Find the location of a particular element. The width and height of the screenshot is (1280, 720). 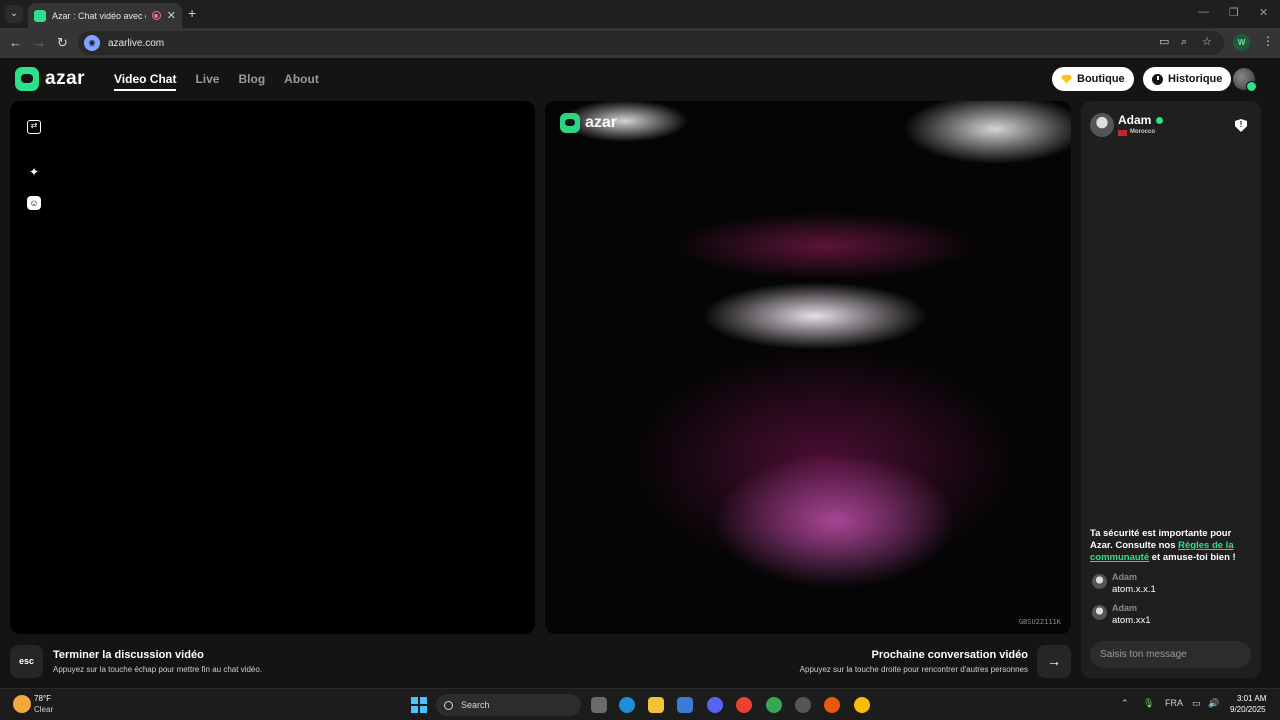

video-id-code: GBSU22111K is located at coordinates (1039, 622).